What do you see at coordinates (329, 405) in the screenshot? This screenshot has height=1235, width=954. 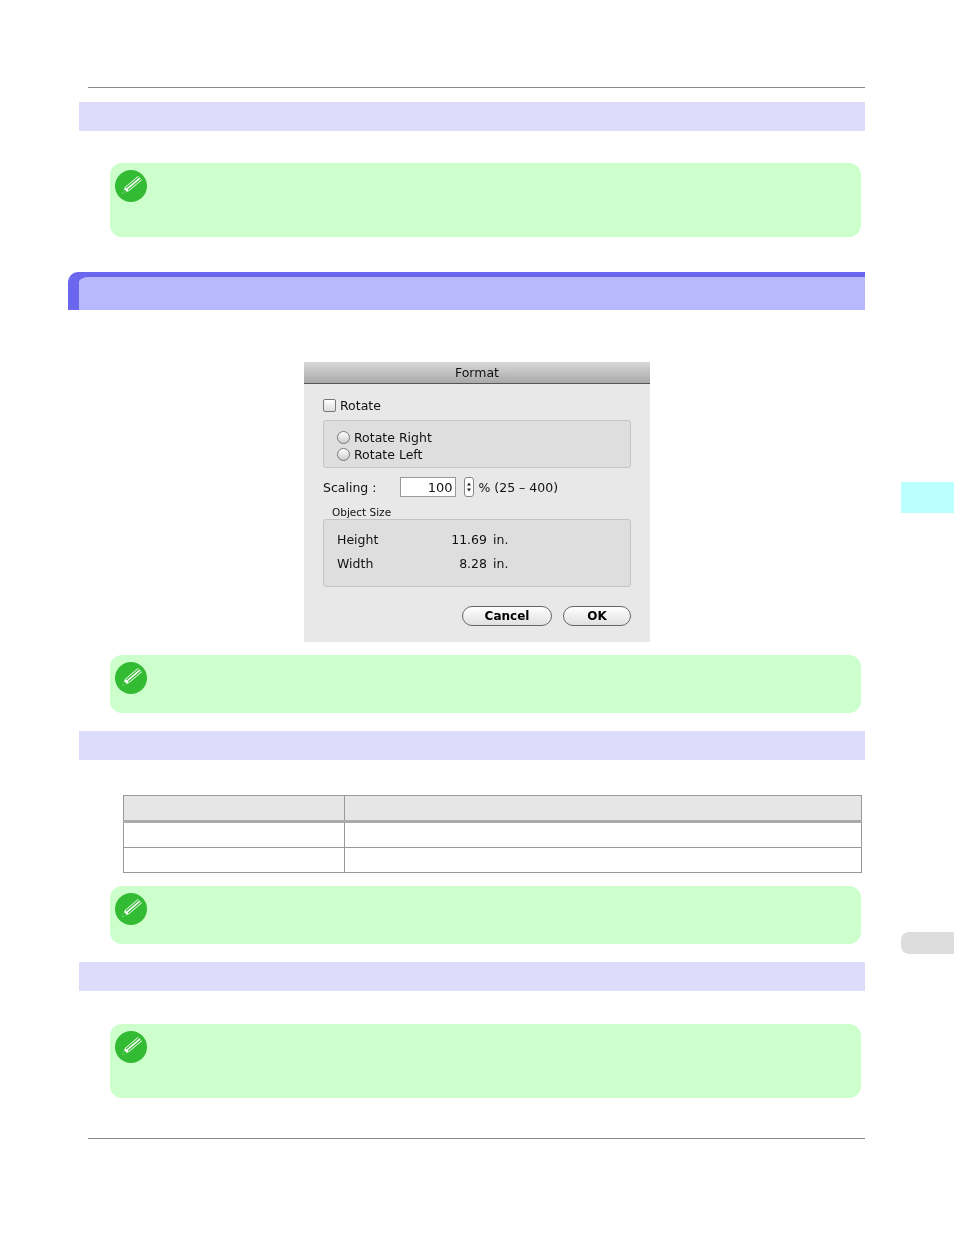 I see `checkbox` at bounding box center [329, 405].